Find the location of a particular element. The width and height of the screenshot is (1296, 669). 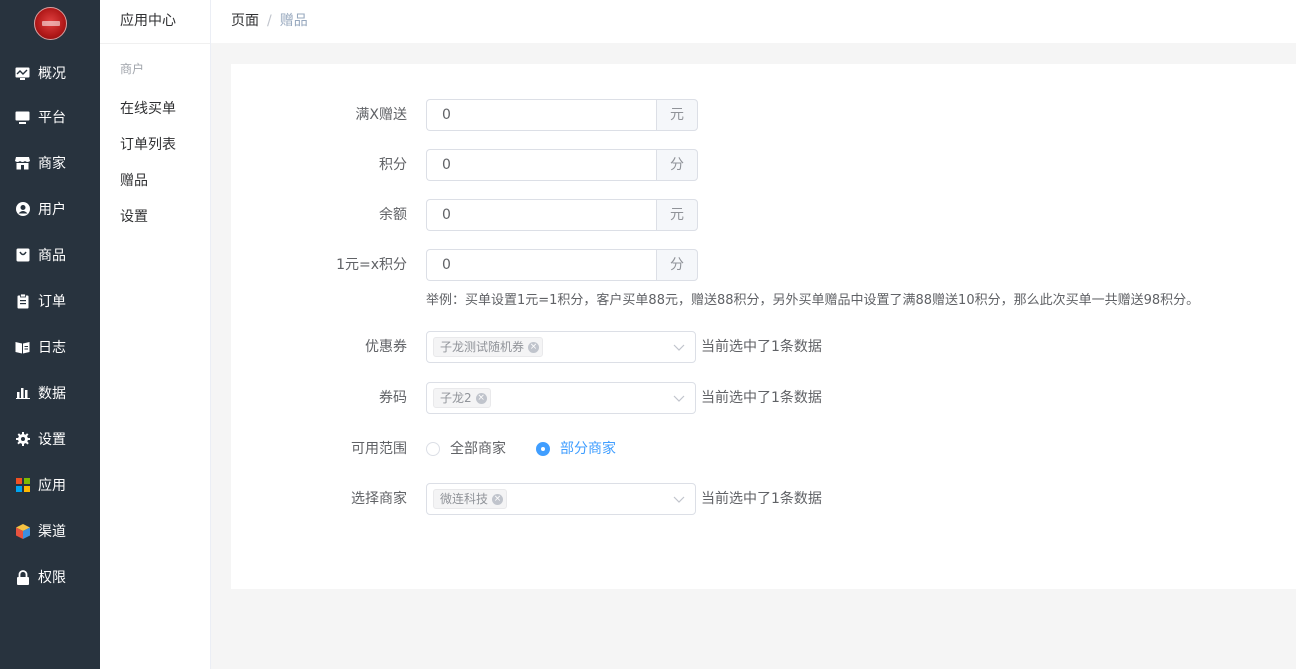

nav-label: 权限 is located at coordinates (52, 578).